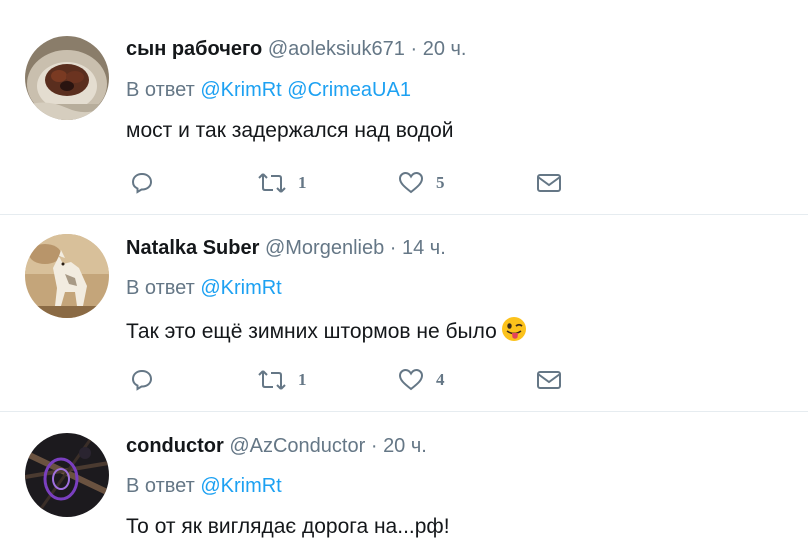 Image resolution: width=808 pixels, height=544 pixels. Describe the element at coordinates (514, 332) in the screenshot. I see `winking-tongue-emoji` at that location.